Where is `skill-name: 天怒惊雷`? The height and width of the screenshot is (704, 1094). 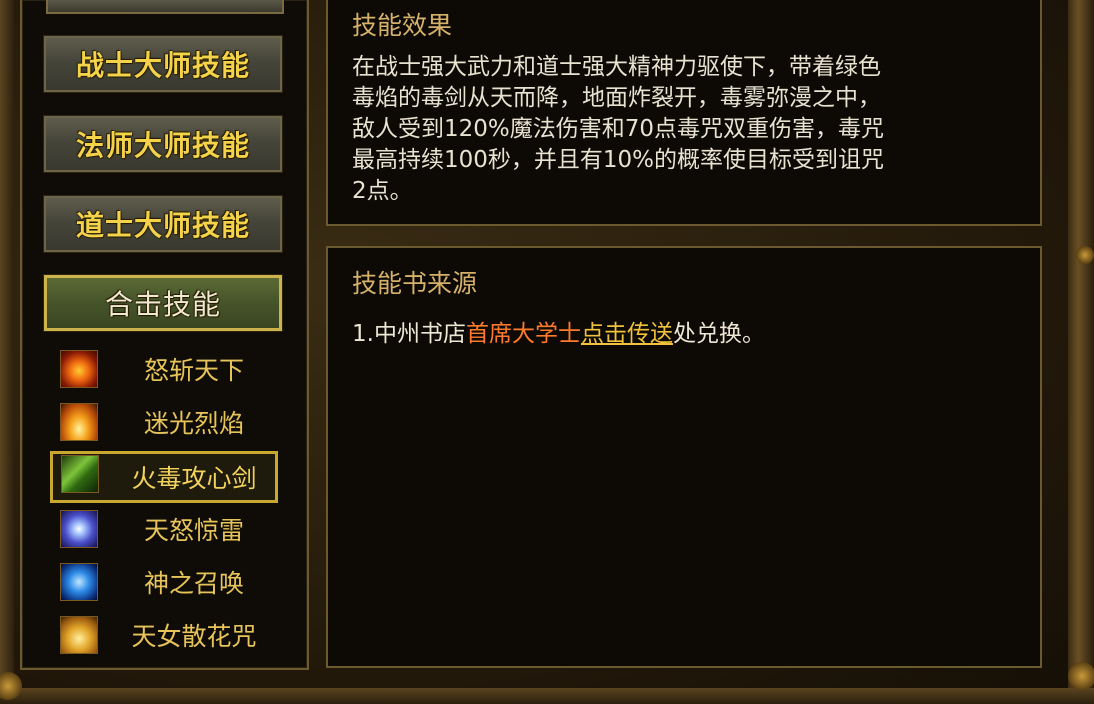 skill-name: 天怒惊雷 is located at coordinates (193, 530).